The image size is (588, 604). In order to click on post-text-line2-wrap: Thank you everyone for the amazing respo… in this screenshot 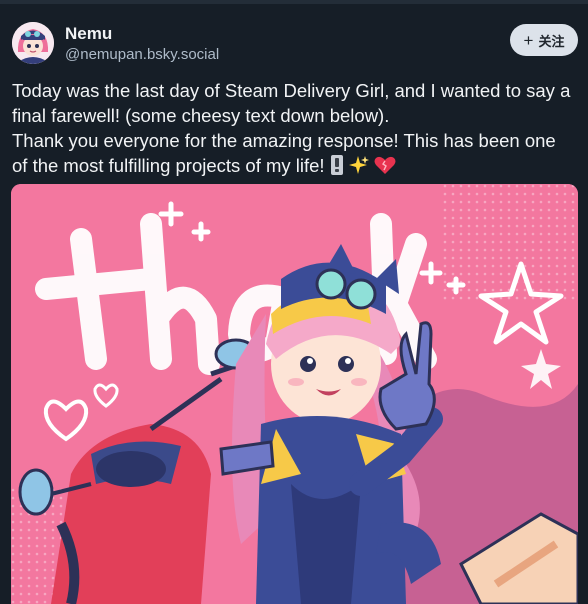, I will do `click(292, 154)`.